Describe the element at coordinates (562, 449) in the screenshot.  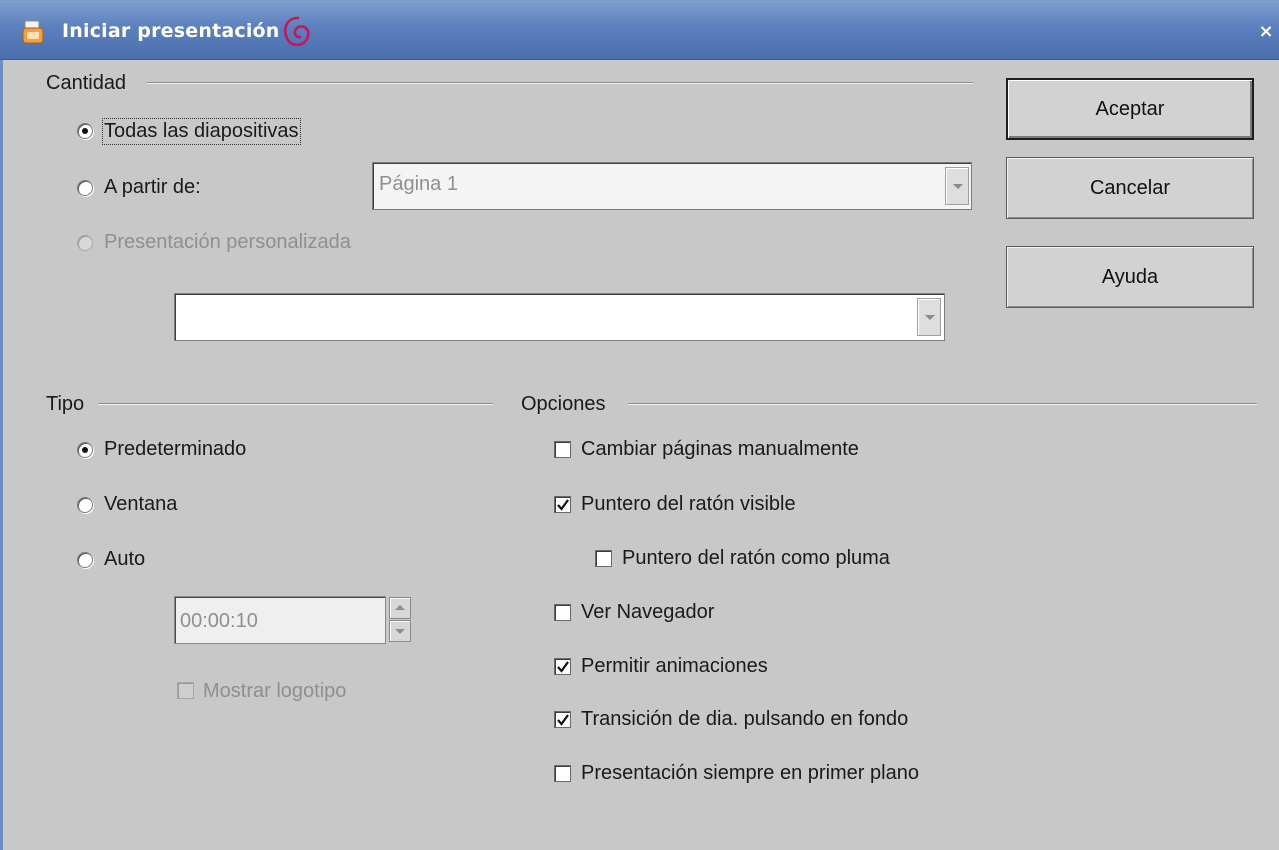
I see `checkbox-cambiar-paginas` at that location.